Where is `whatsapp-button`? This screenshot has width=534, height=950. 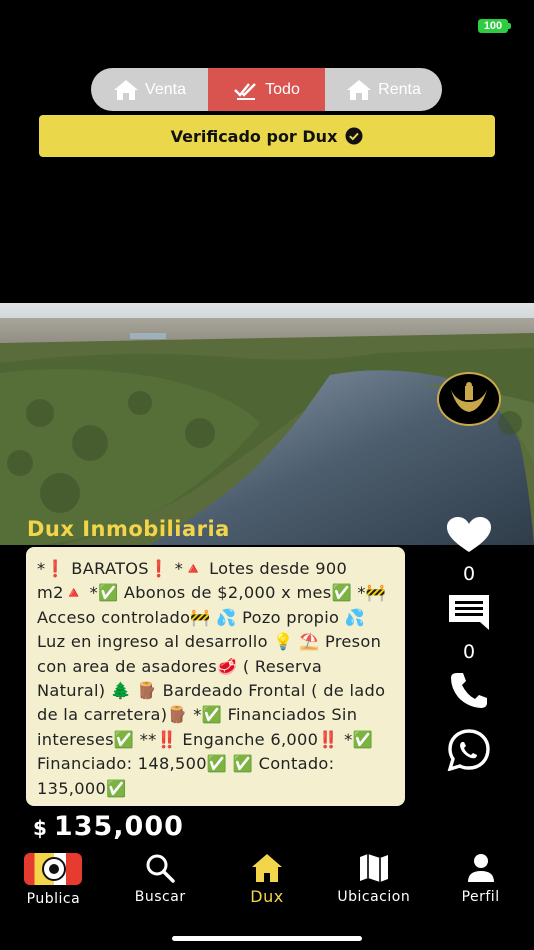
whatsapp-button is located at coordinates (469, 750).